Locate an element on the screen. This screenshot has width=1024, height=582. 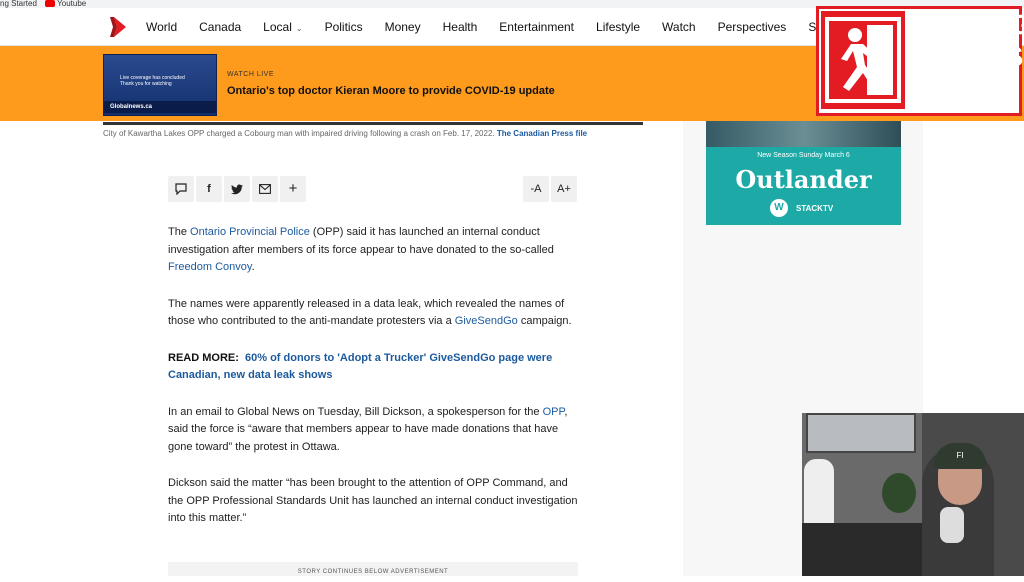
chevron-down-icon: ⌄ is located at coordinates (299, 28).